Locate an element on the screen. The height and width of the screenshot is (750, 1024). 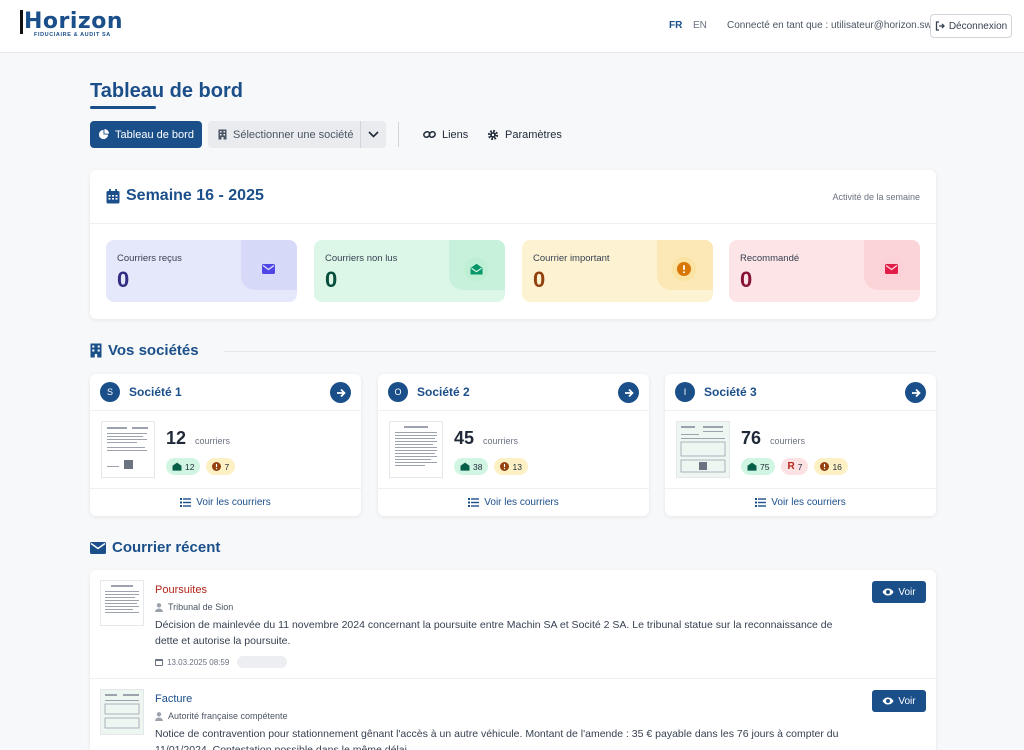
mail-sender: Tribunal de Sion is located at coordinates (194, 607).